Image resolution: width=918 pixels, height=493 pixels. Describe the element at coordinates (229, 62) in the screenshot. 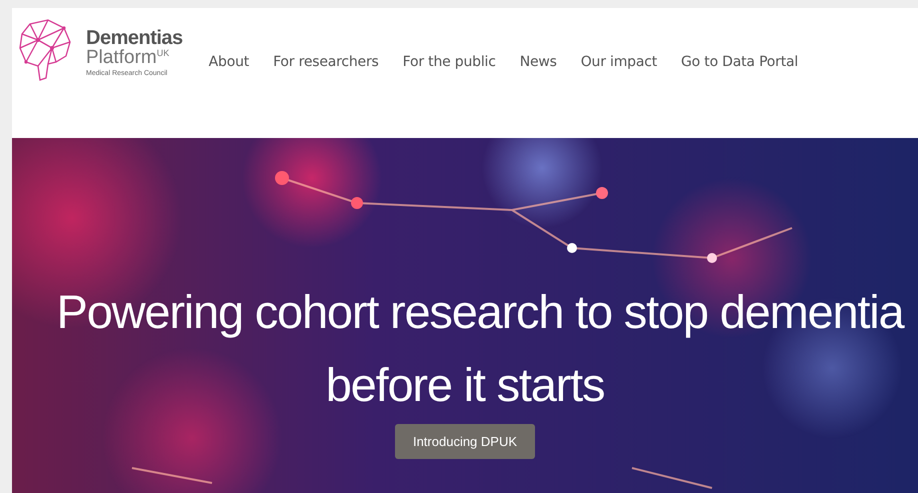

I see `nav-link: About` at that location.